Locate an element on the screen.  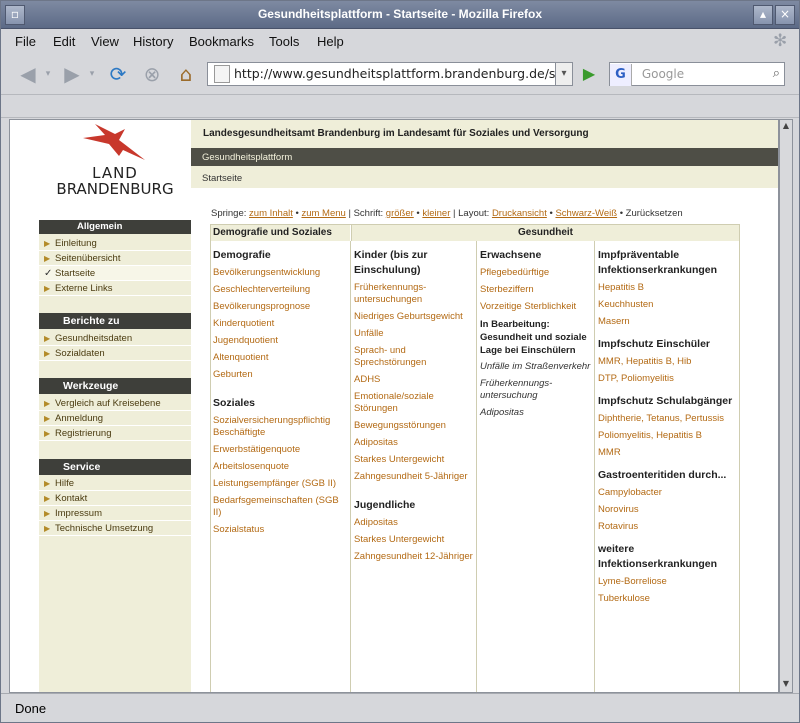
link-kleiner: kleiner is located at coordinates (436, 213).